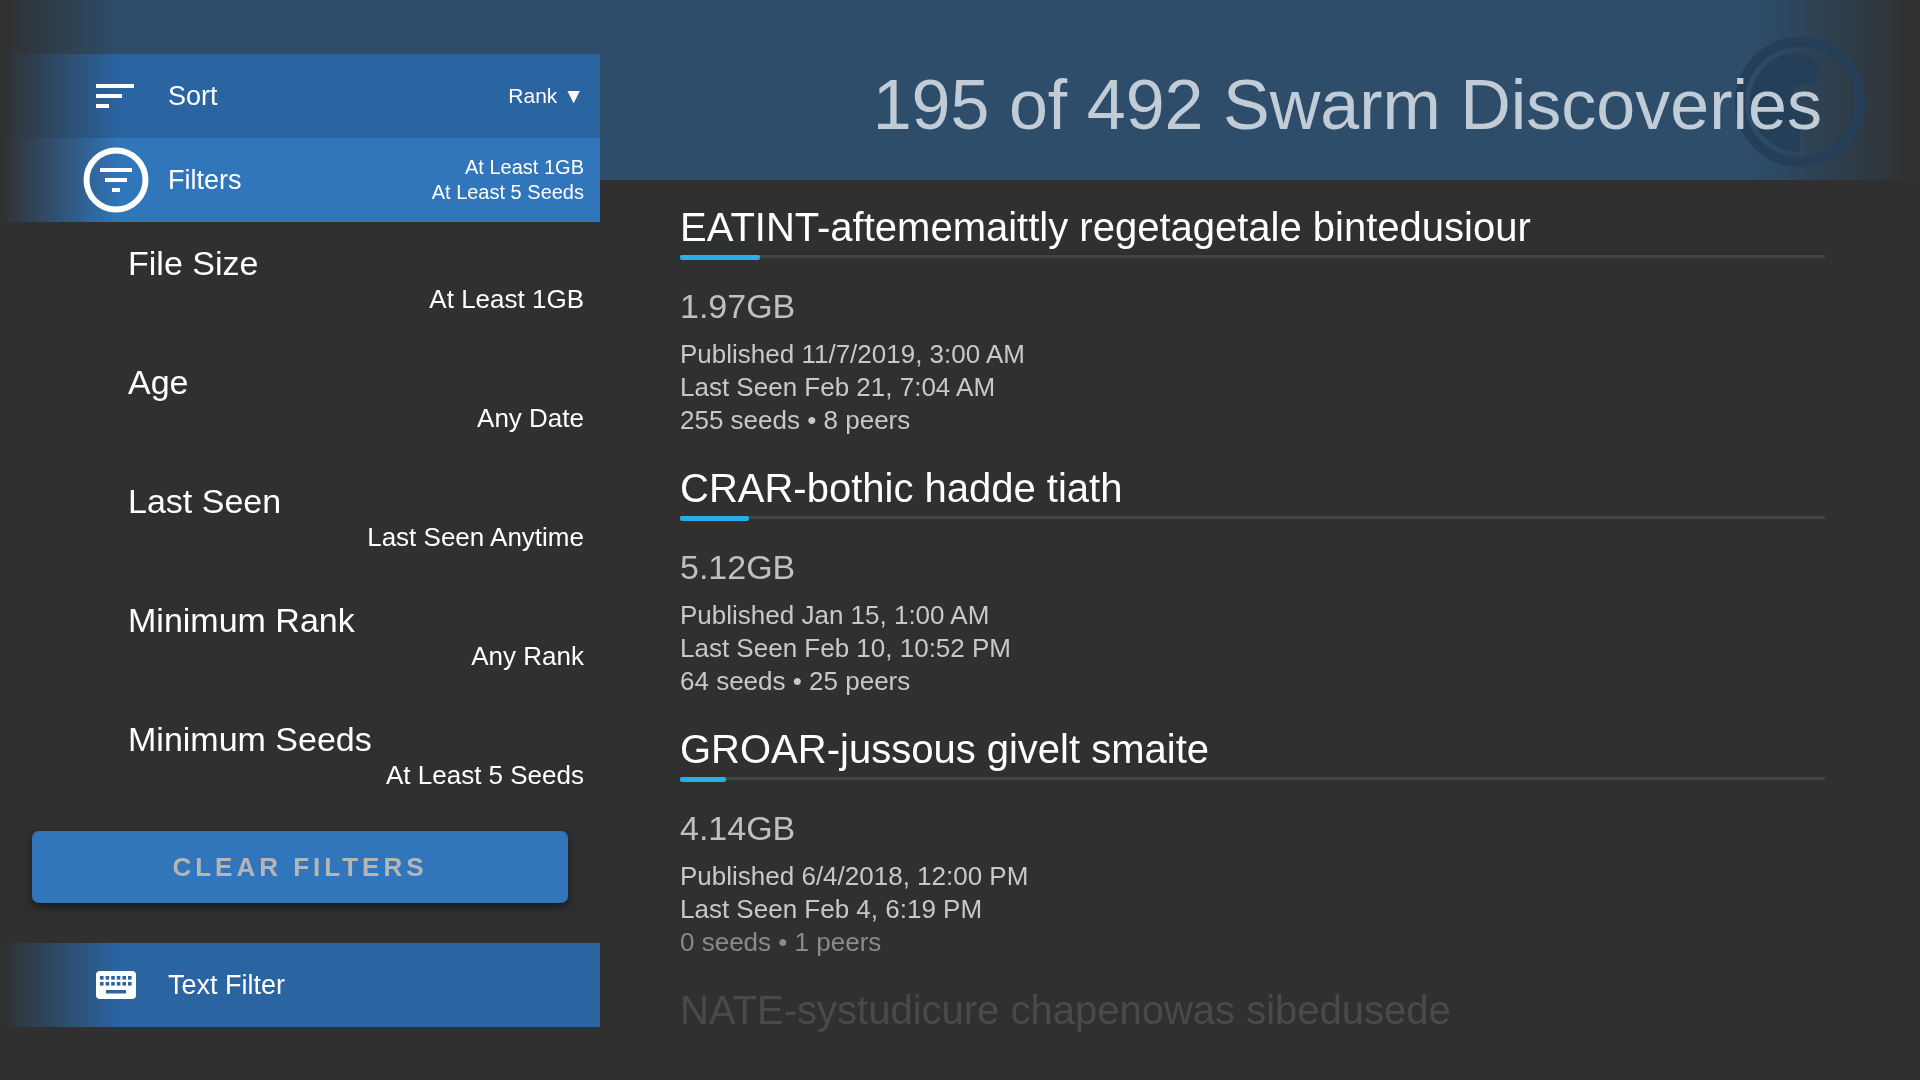 The height and width of the screenshot is (1080, 1920). I want to click on filter-icon, so click(116, 180).